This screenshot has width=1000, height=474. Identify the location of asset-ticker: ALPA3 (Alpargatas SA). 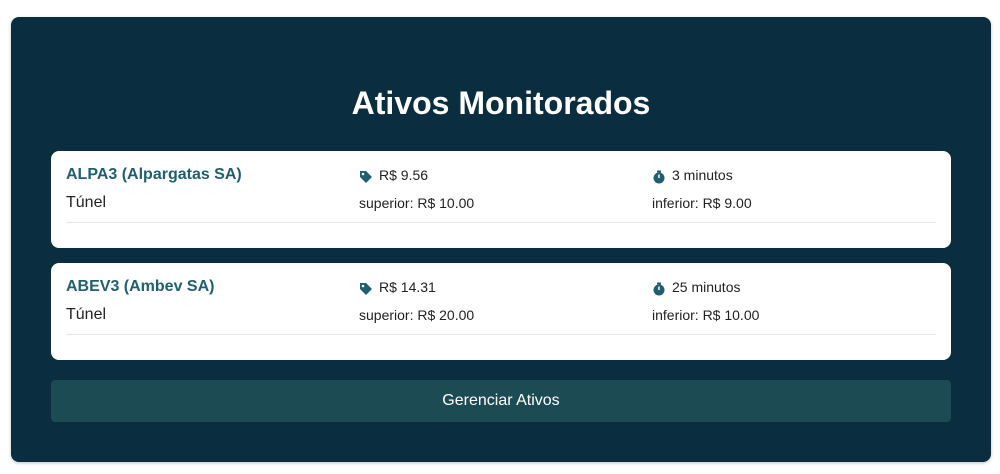
(154, 174).